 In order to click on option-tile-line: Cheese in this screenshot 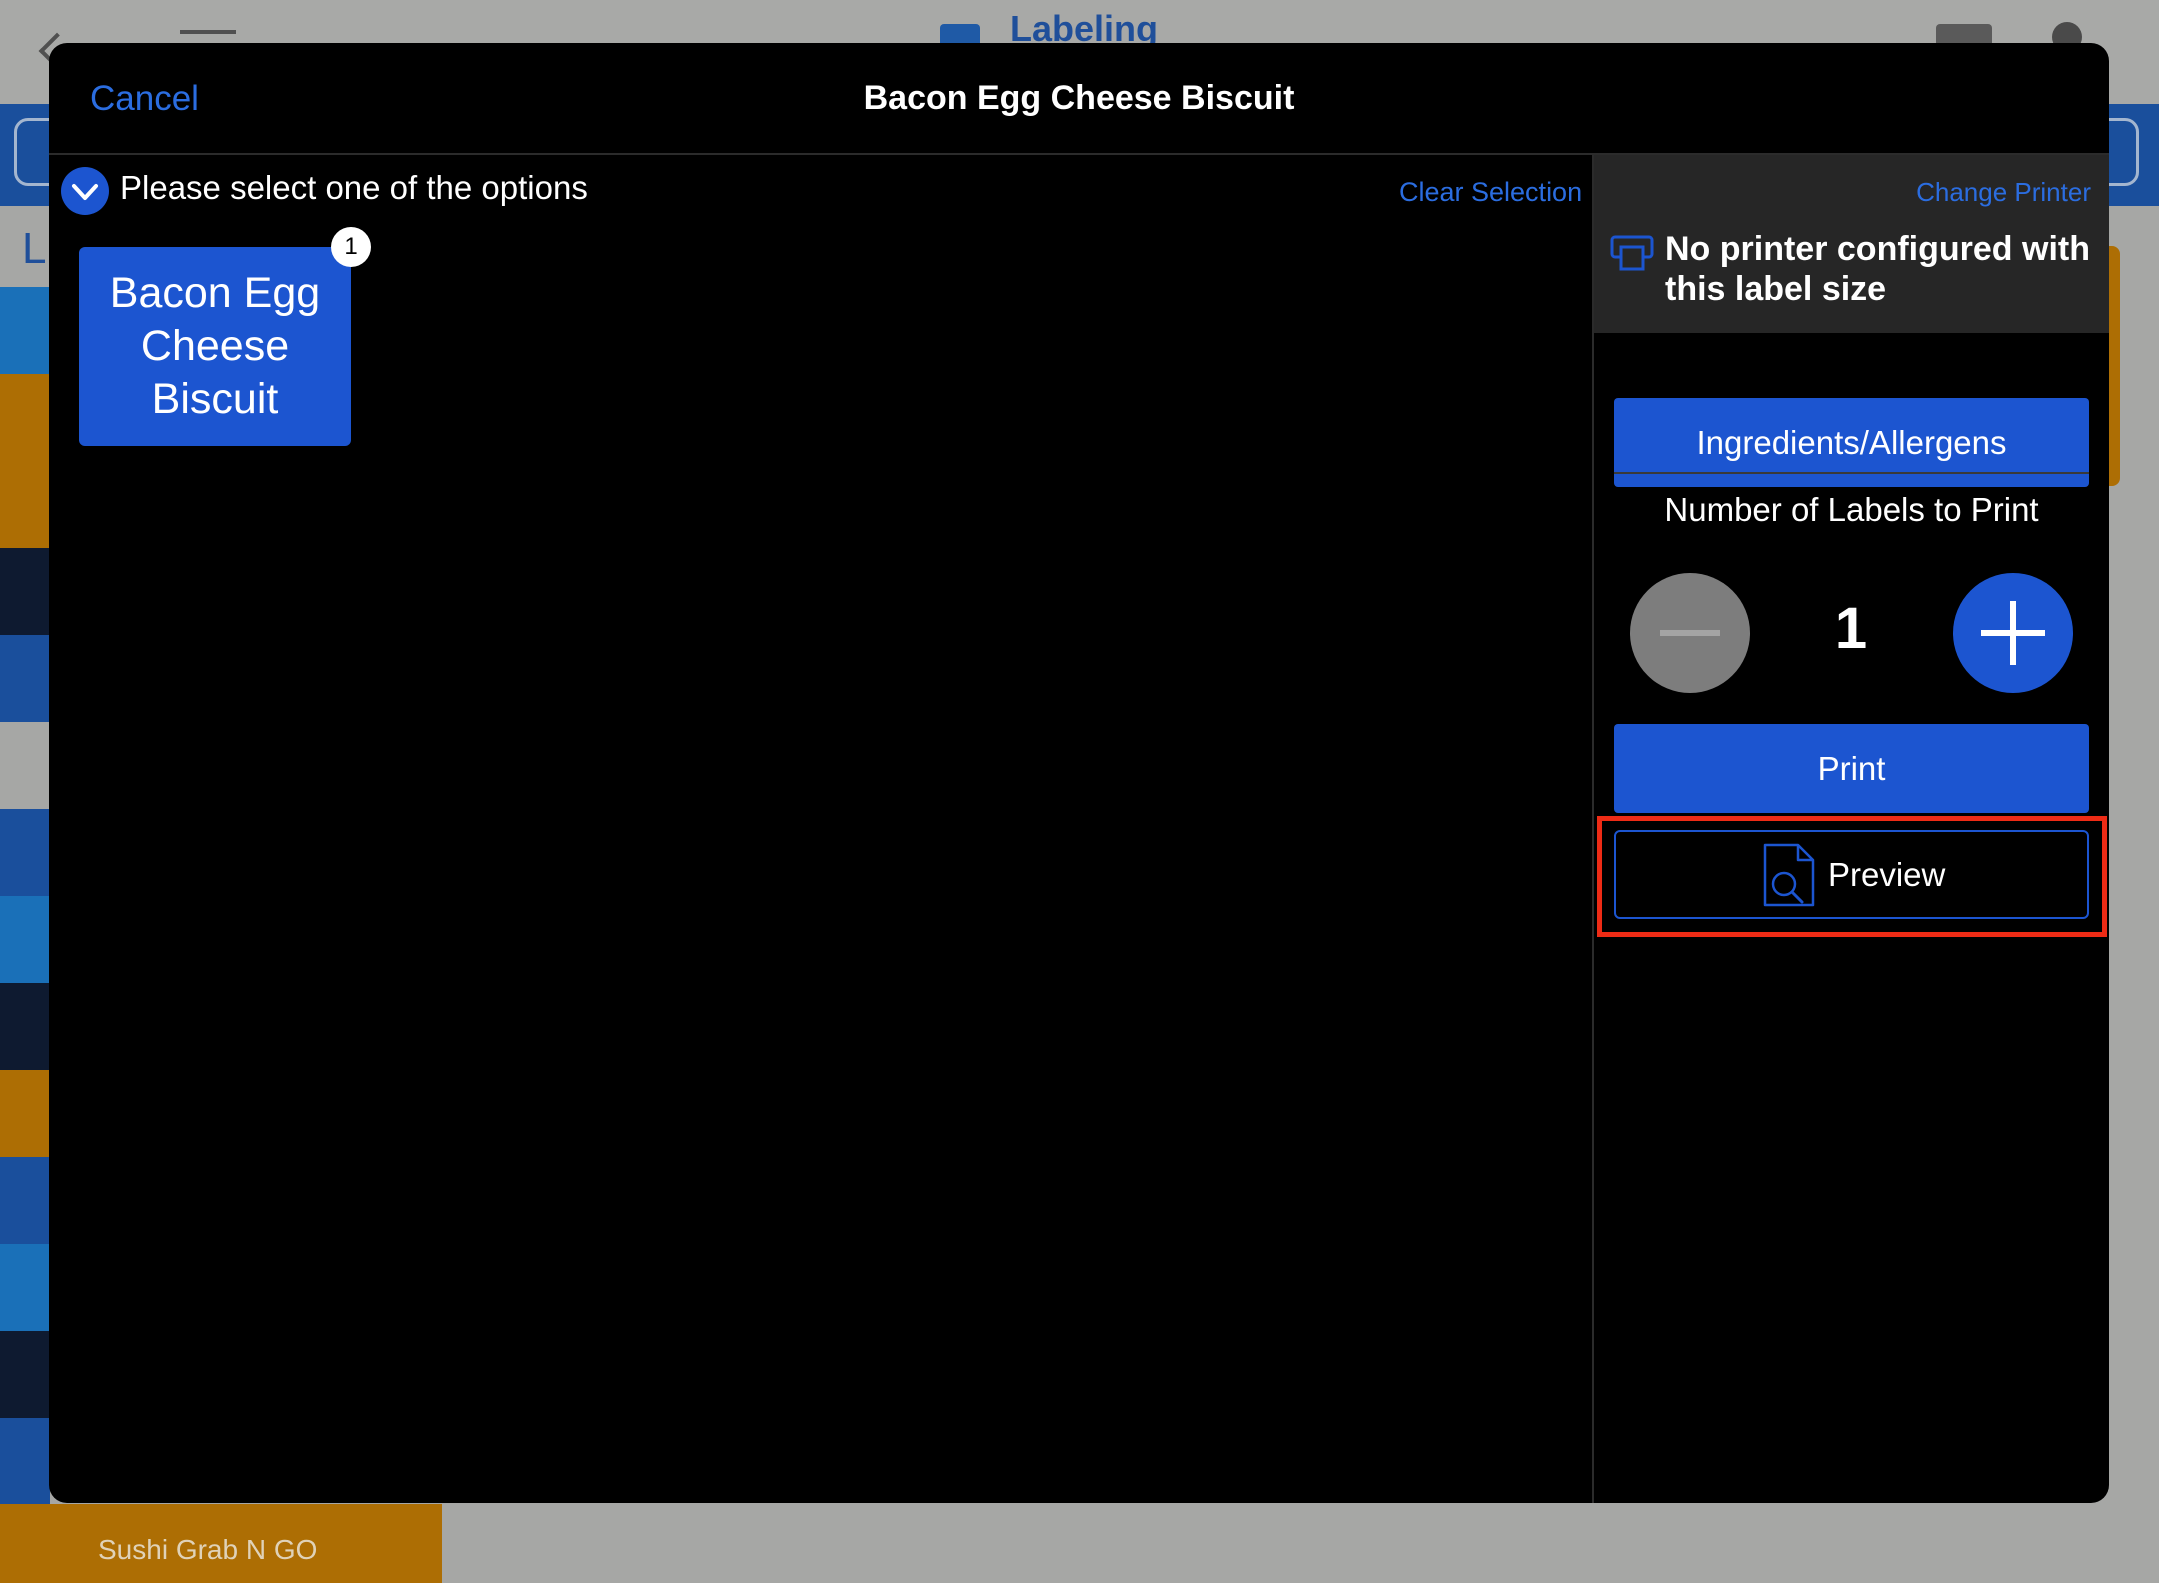, I will do `click(215, 346)`.